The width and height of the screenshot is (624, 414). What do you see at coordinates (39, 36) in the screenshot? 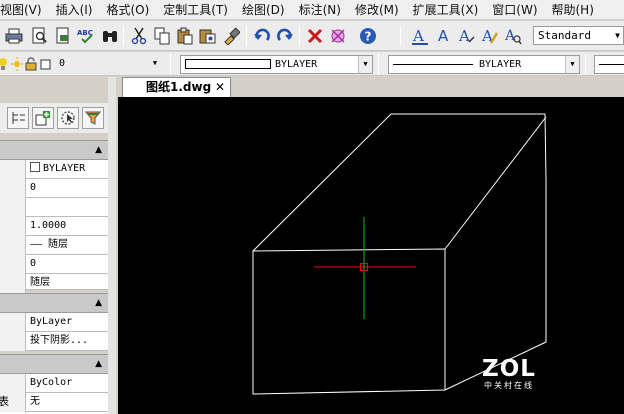
I see `print-preview-icon` at bounding box center [39, 36].